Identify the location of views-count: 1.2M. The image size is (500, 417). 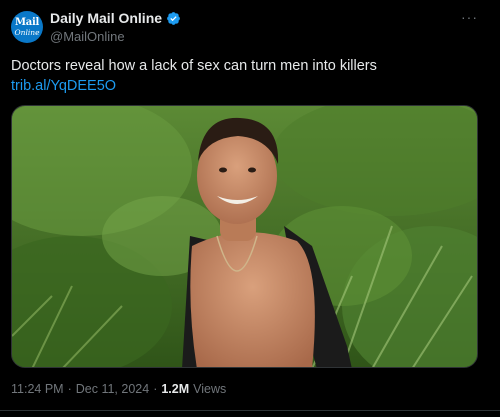
(175, 389).